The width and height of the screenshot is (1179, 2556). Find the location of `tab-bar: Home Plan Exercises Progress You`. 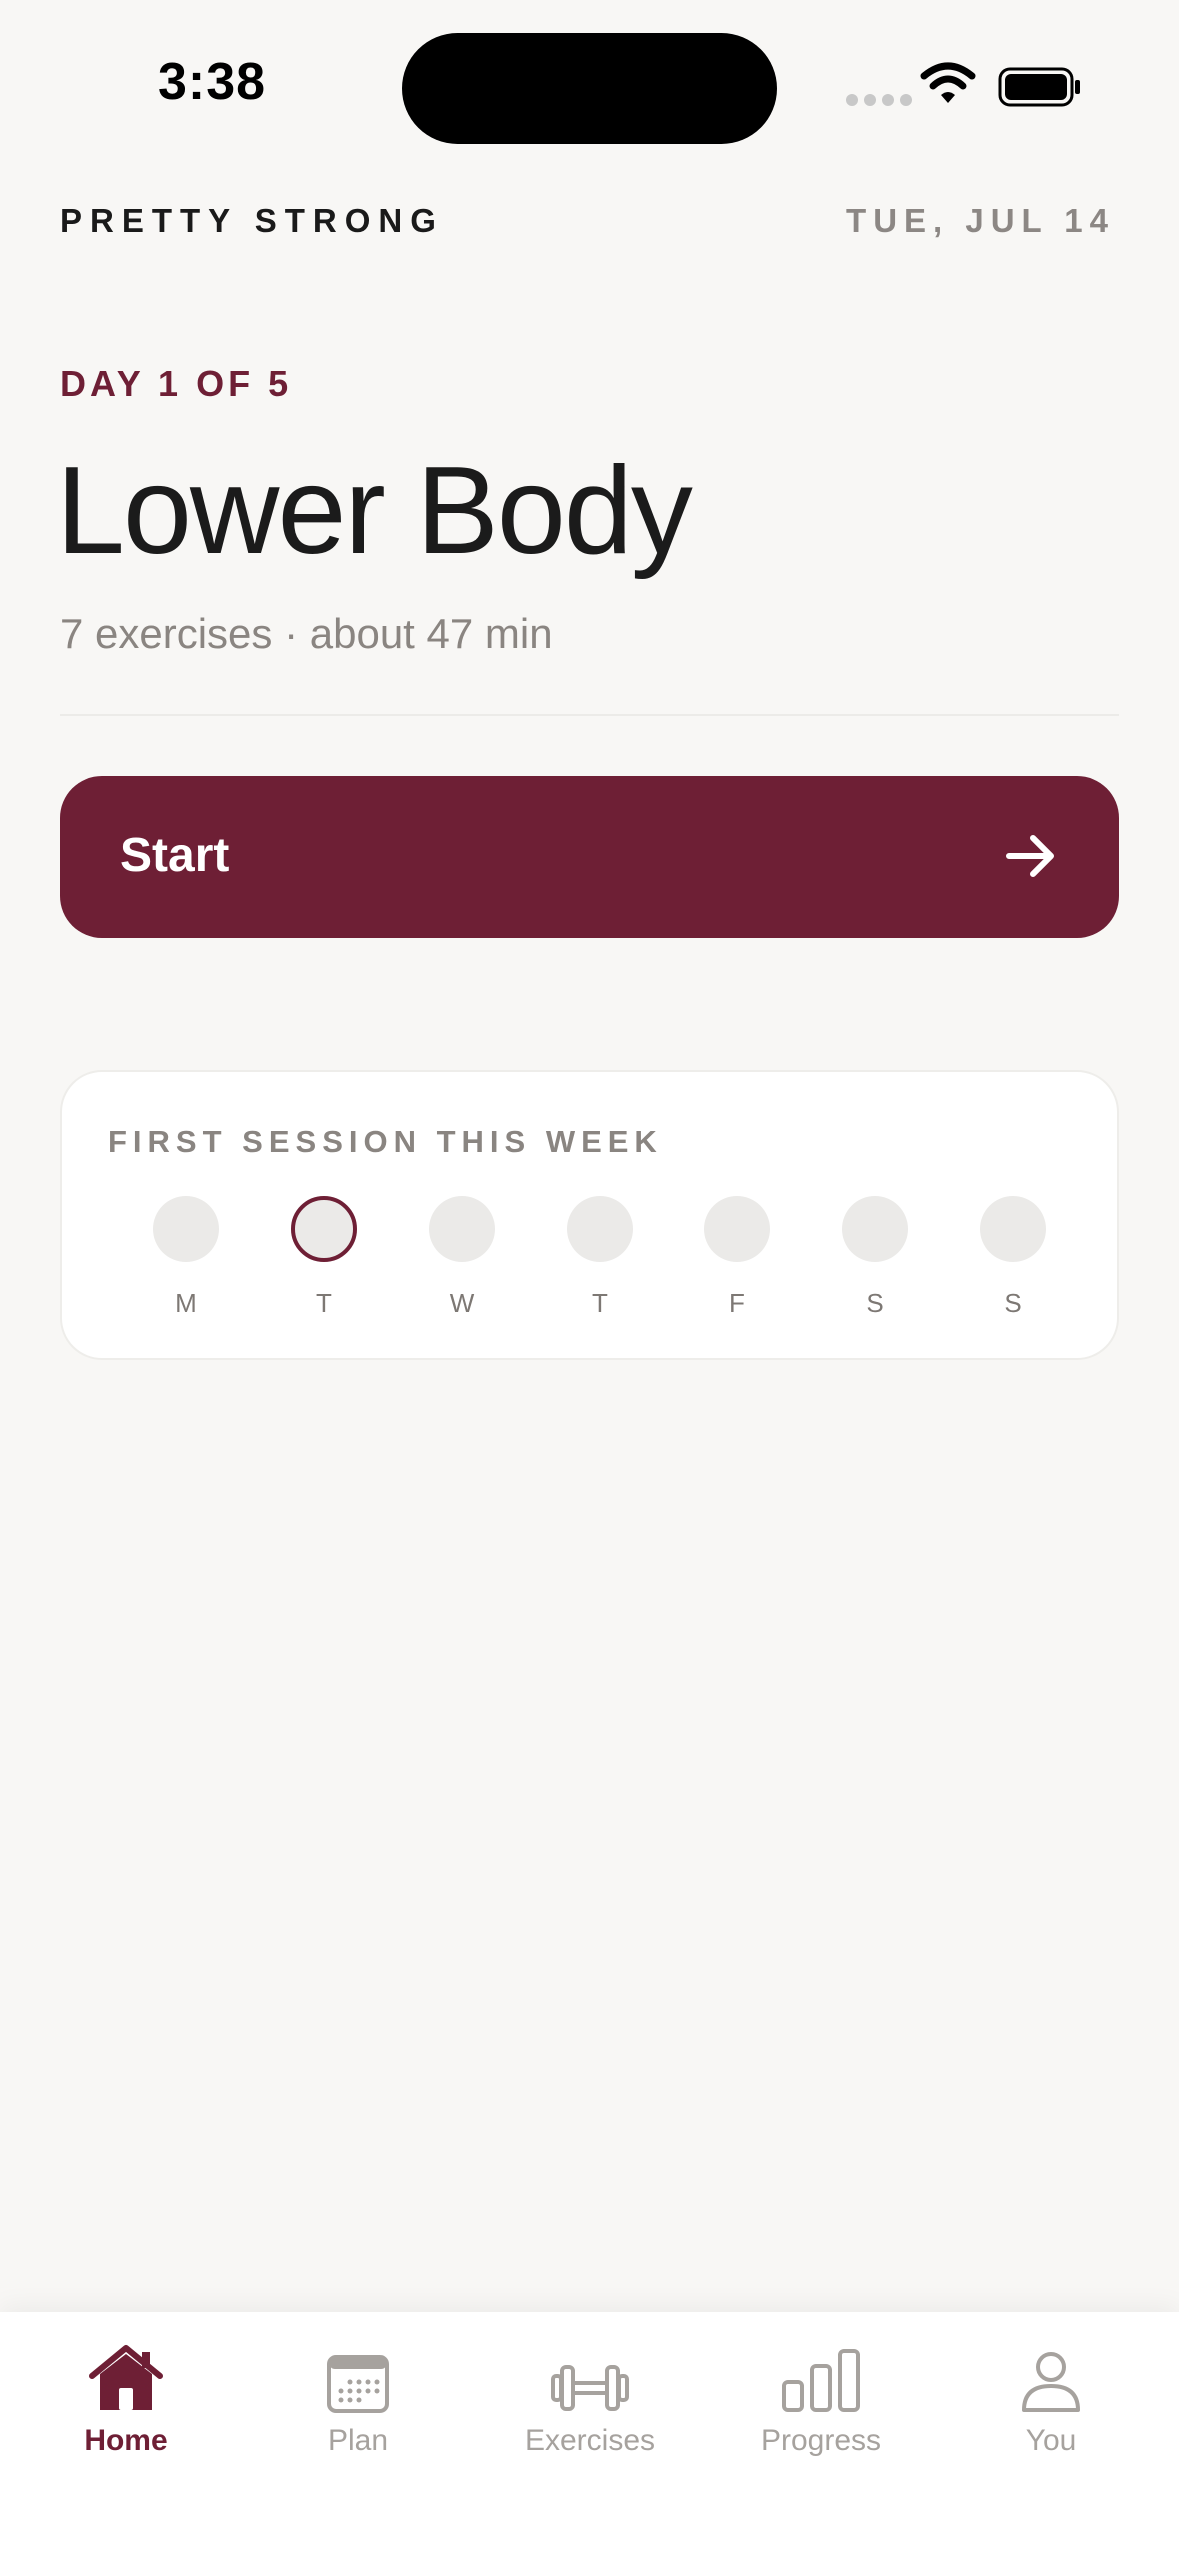

tab-bar: Home Plan Exercises Progress You is located at coordinates (589, 2434).